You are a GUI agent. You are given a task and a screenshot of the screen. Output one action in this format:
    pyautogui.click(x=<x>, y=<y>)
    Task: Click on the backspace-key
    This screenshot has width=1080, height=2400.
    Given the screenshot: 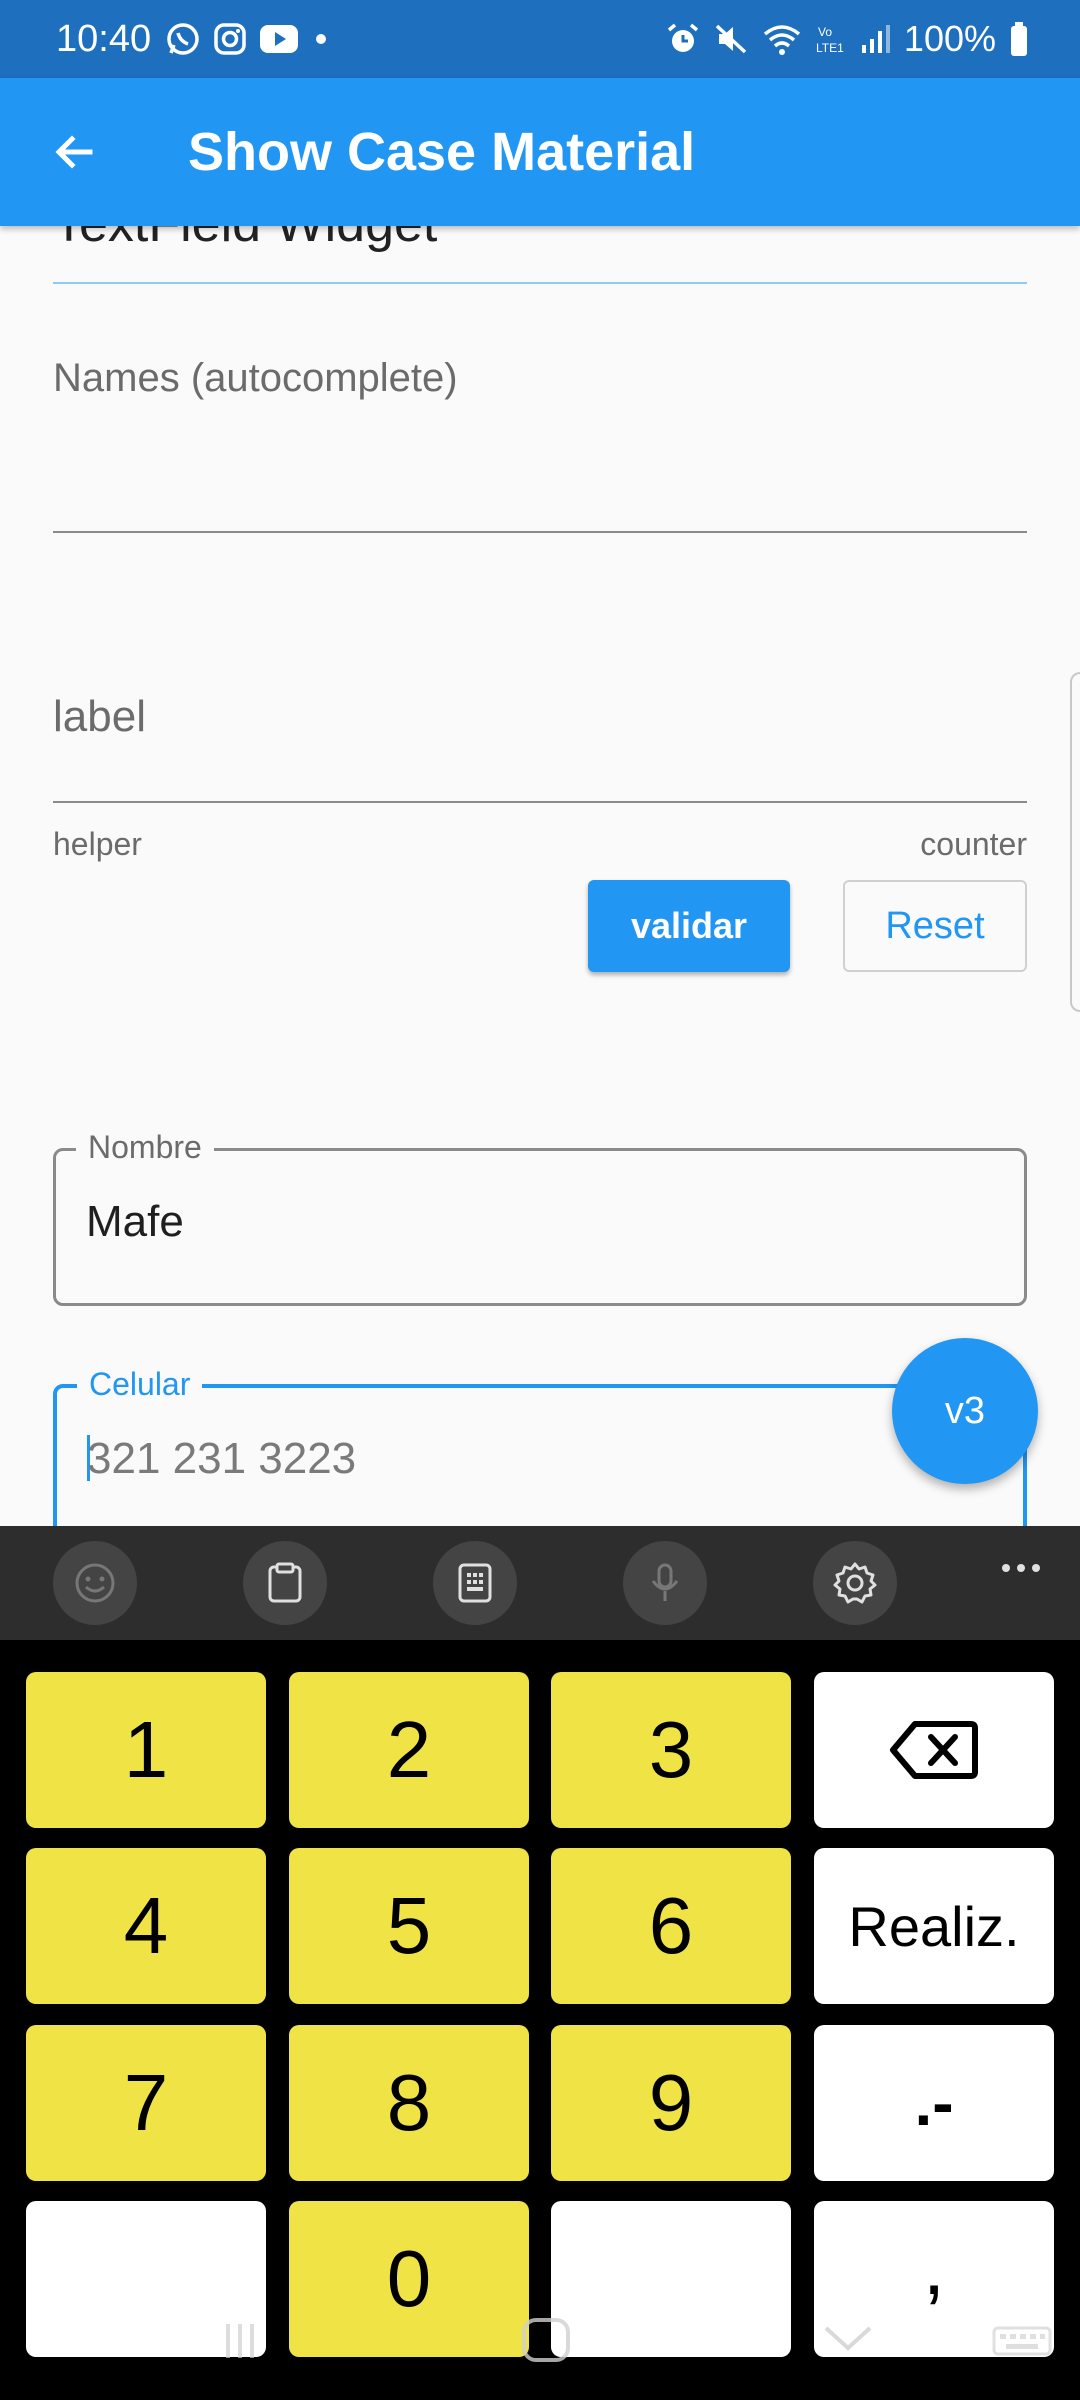 What is the action you would take?
    pyautogui.click(x=934, y=1750)
    